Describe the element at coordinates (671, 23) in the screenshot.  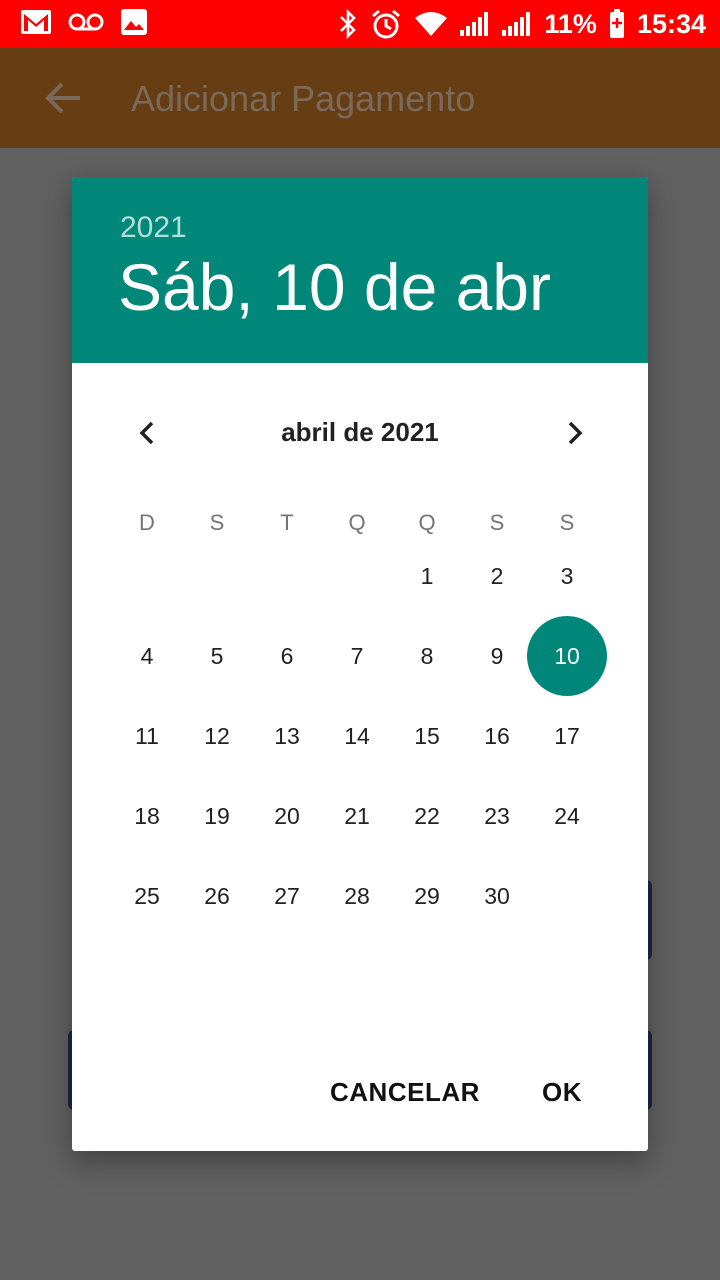
I see `clock: 15:34` at that location.